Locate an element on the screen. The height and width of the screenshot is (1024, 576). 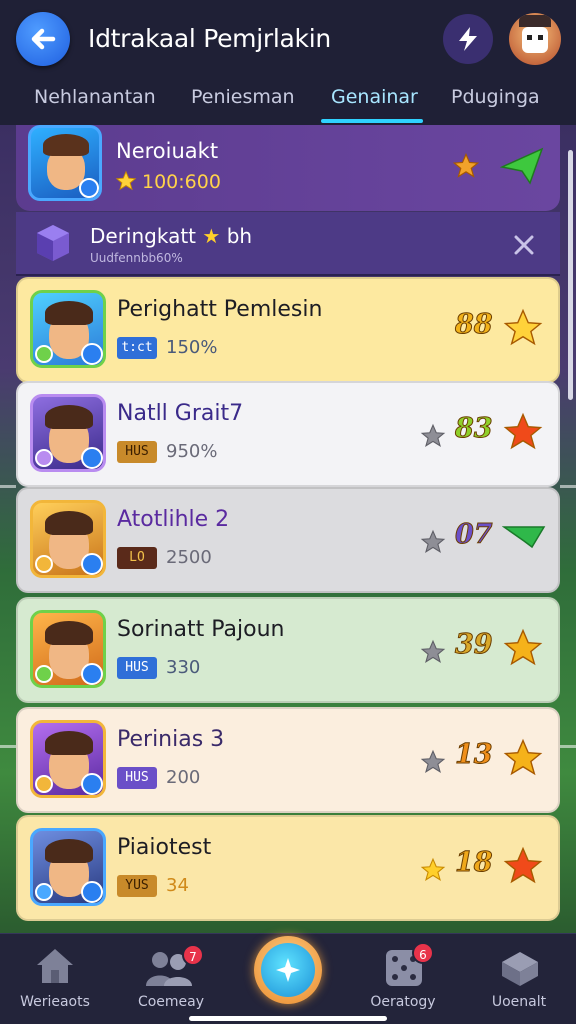
tab-genainar: Genainar is located at coordinates (374, 97).